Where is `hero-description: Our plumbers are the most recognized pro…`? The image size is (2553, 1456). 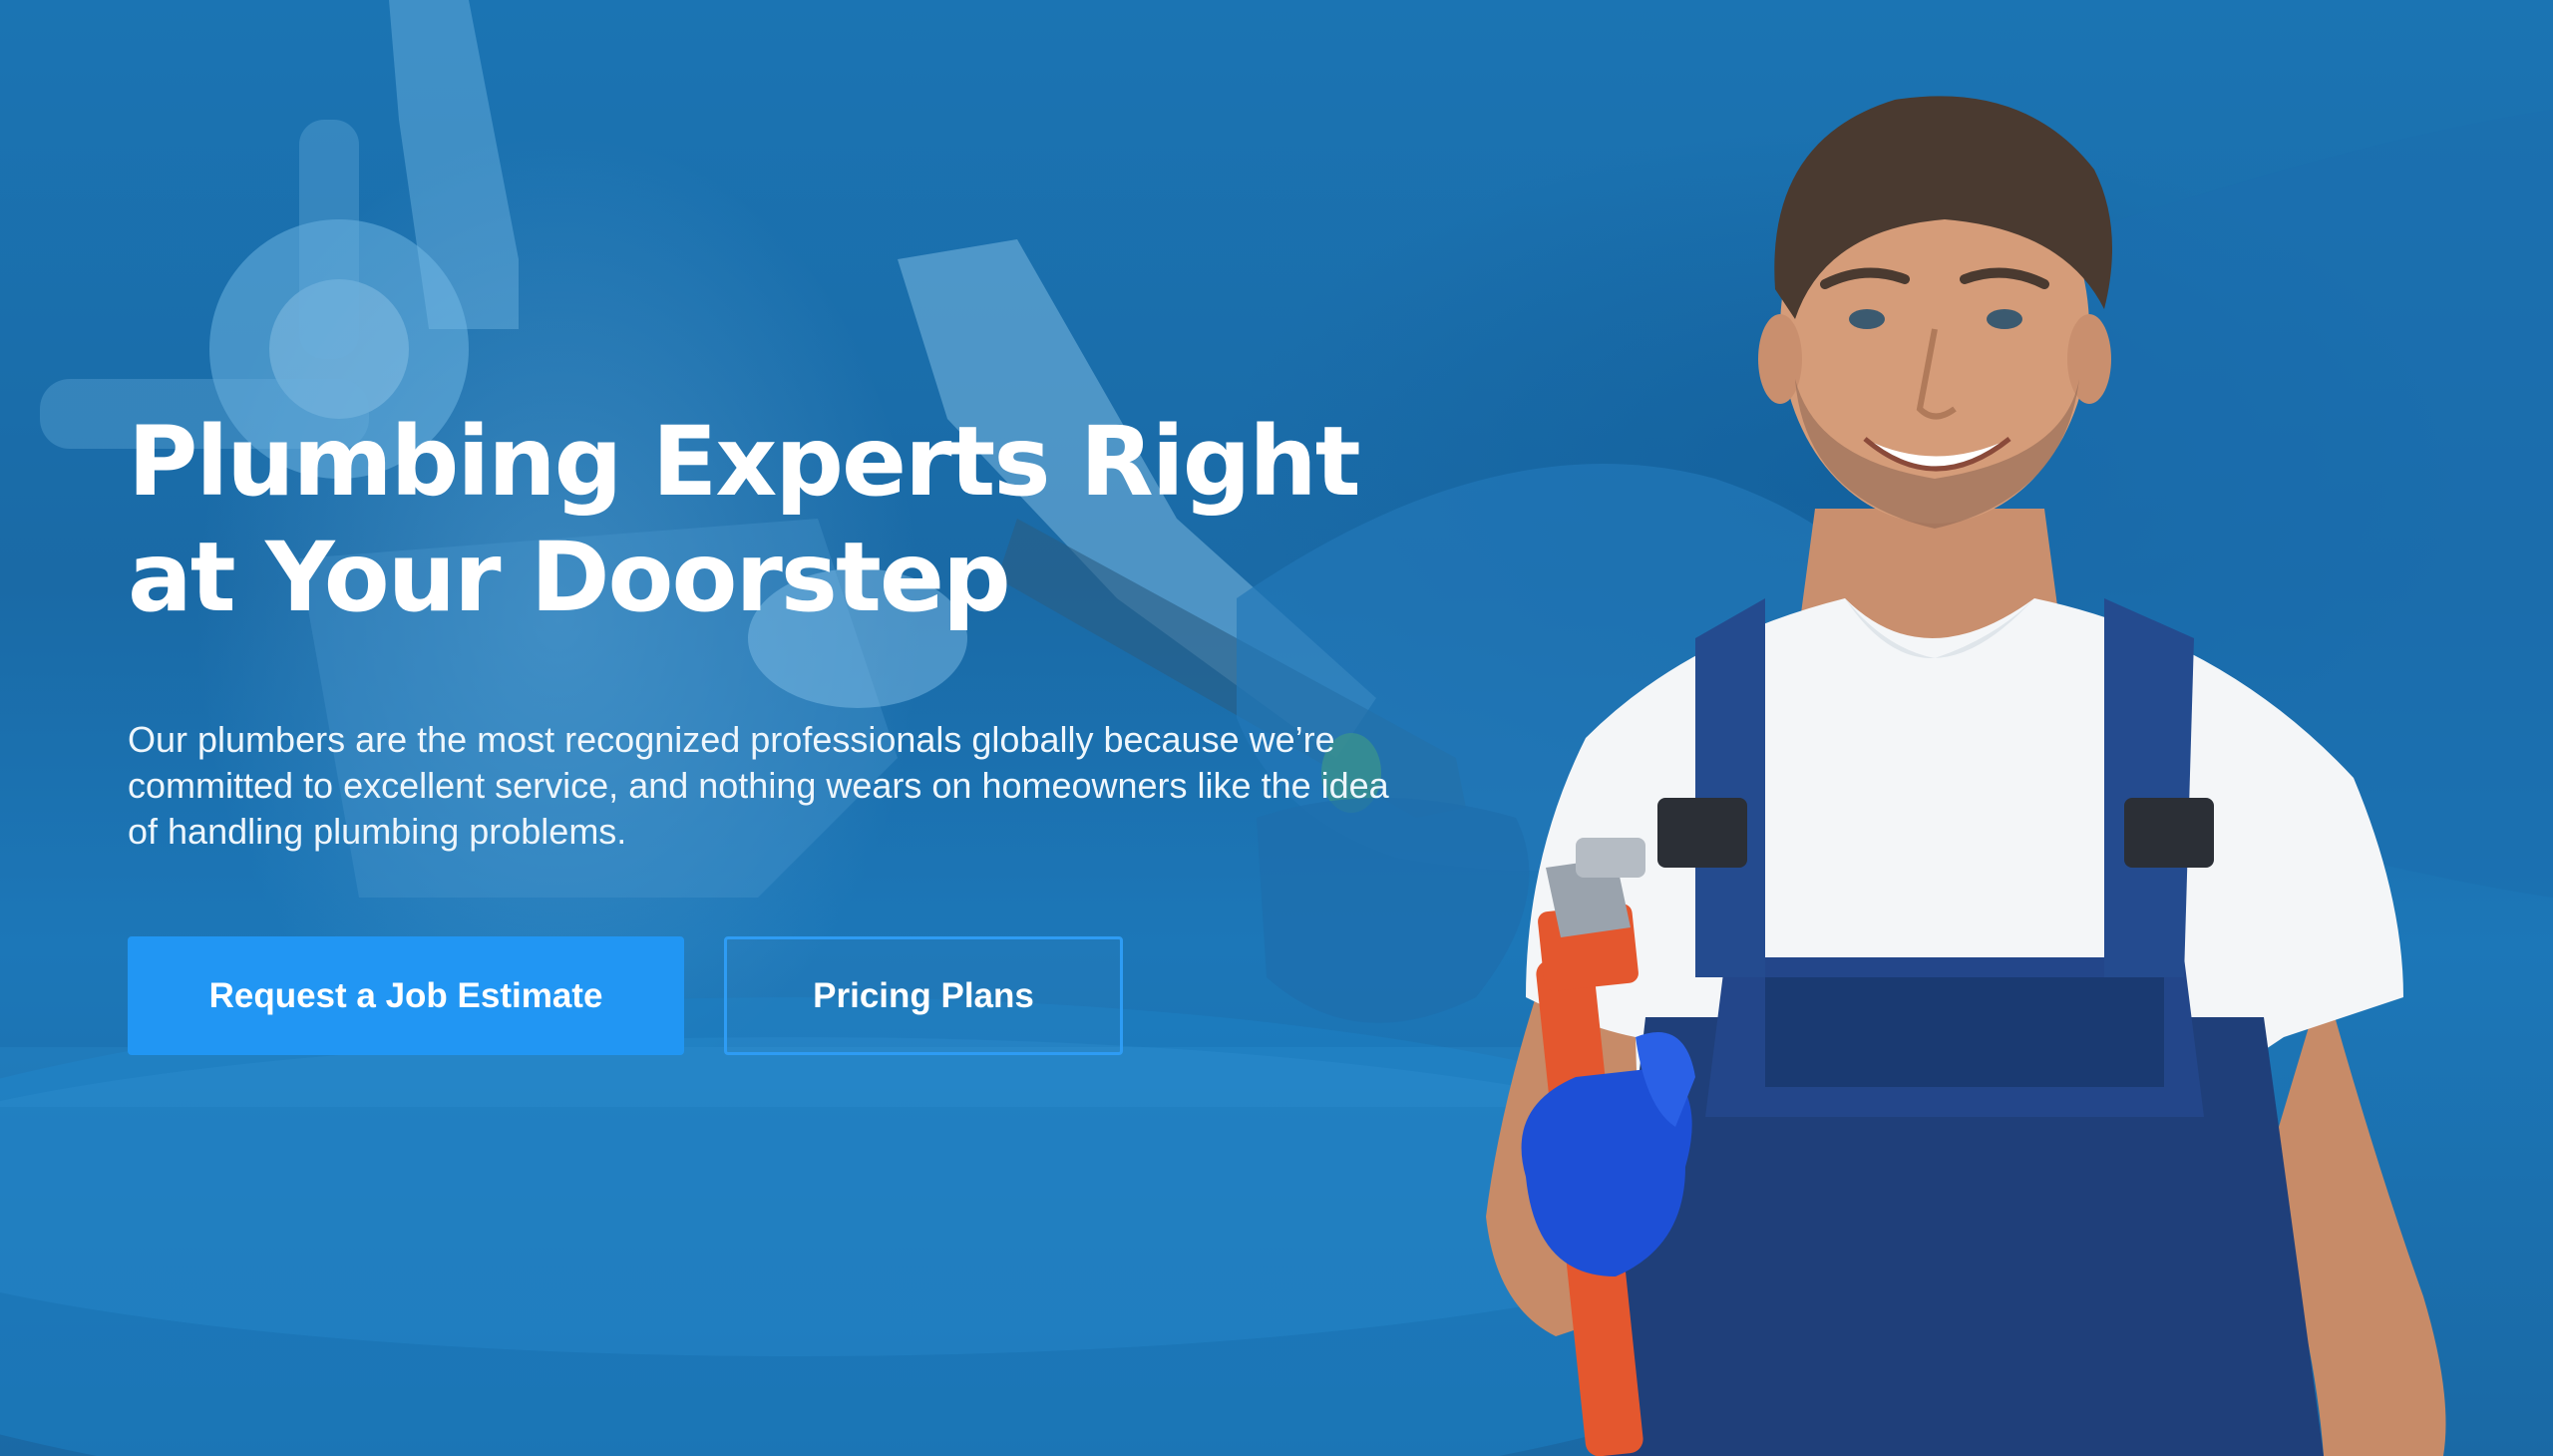 hero-description: Our plumbers are the most recognized pro… is located at coordinates (759, 785).